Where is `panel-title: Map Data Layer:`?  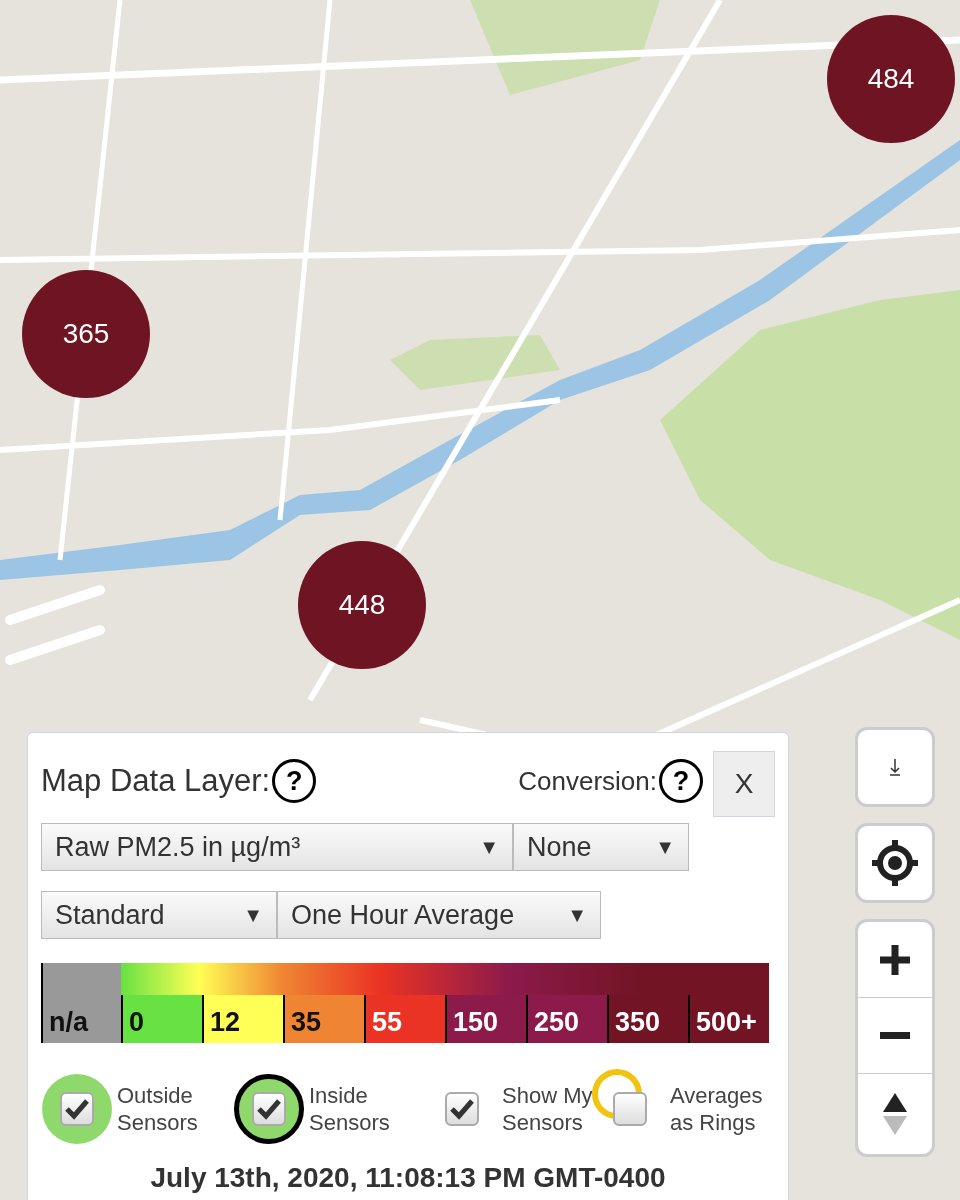
panel-title: Map Data Layer: is located at coordinates (156, 780).